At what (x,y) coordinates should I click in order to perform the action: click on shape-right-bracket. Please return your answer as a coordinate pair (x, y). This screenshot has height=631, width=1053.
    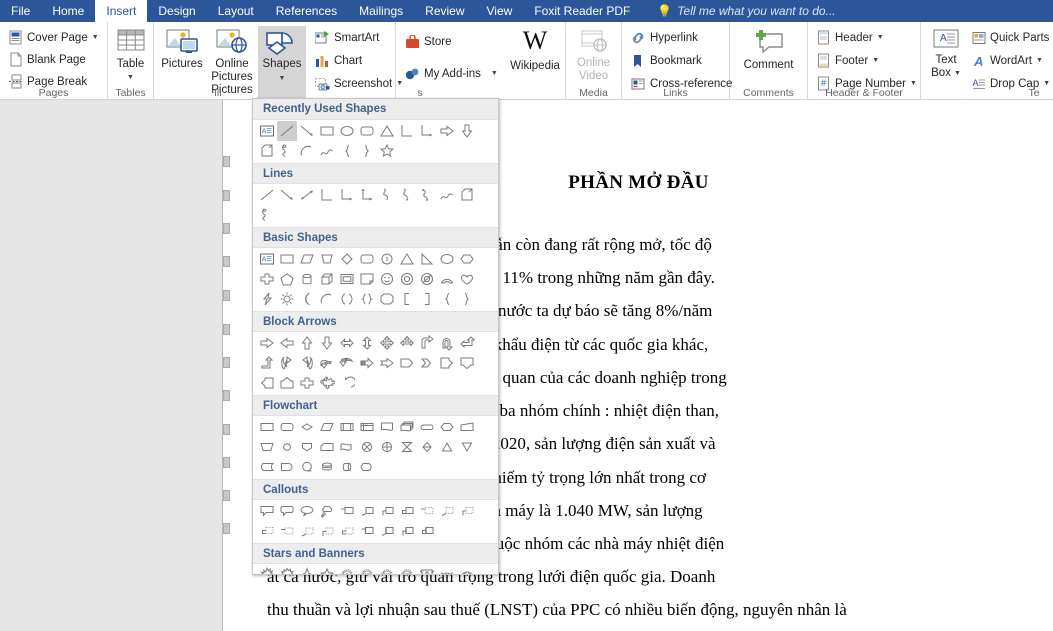
    Looking at the image, I should click on (427, 299).